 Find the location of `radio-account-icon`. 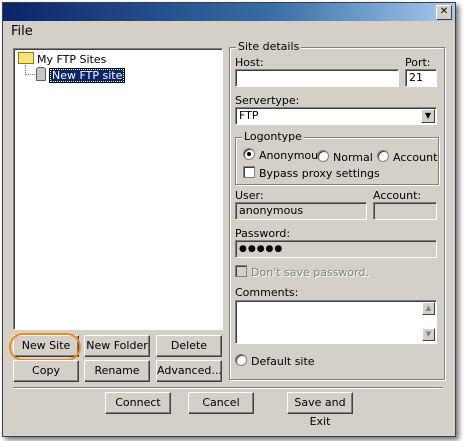

radio-account-icon is located at coordinates (383, 156).